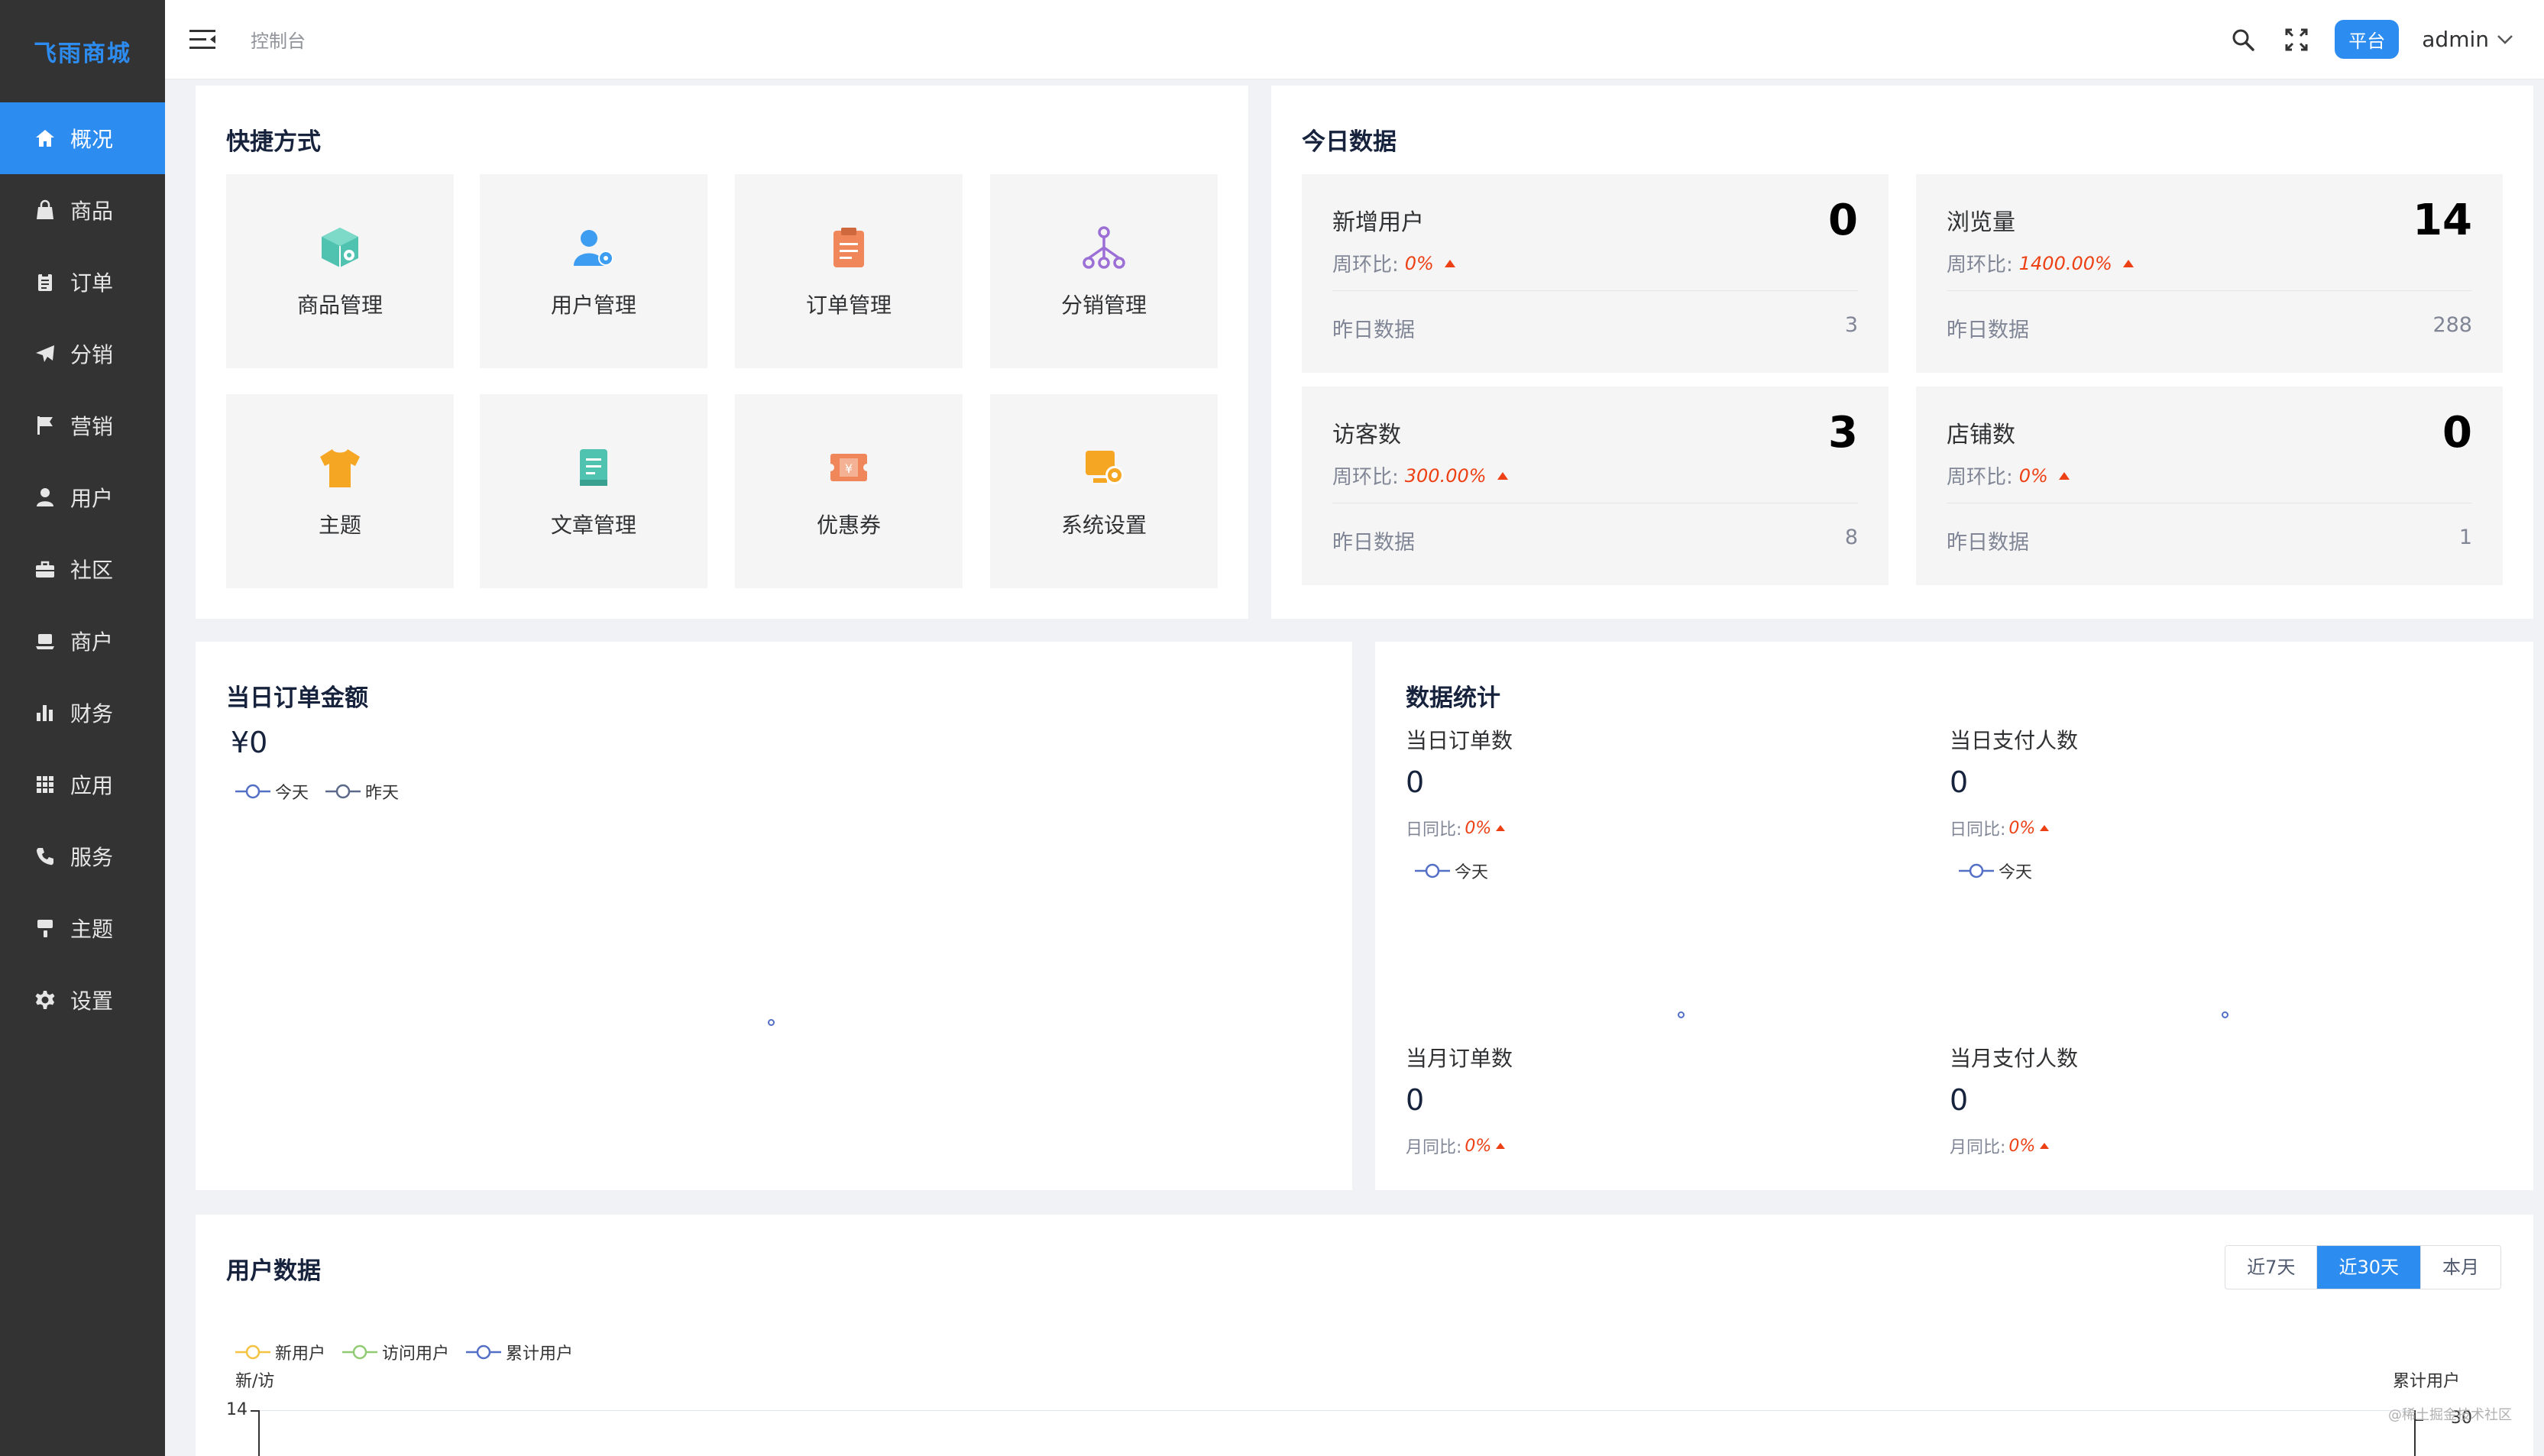 The width and height of the screenshot is (2544, 1456). Describe the element at coordinates (2368, 1267) in the screenshot. I see `range-option-1: 近30天` at that location.